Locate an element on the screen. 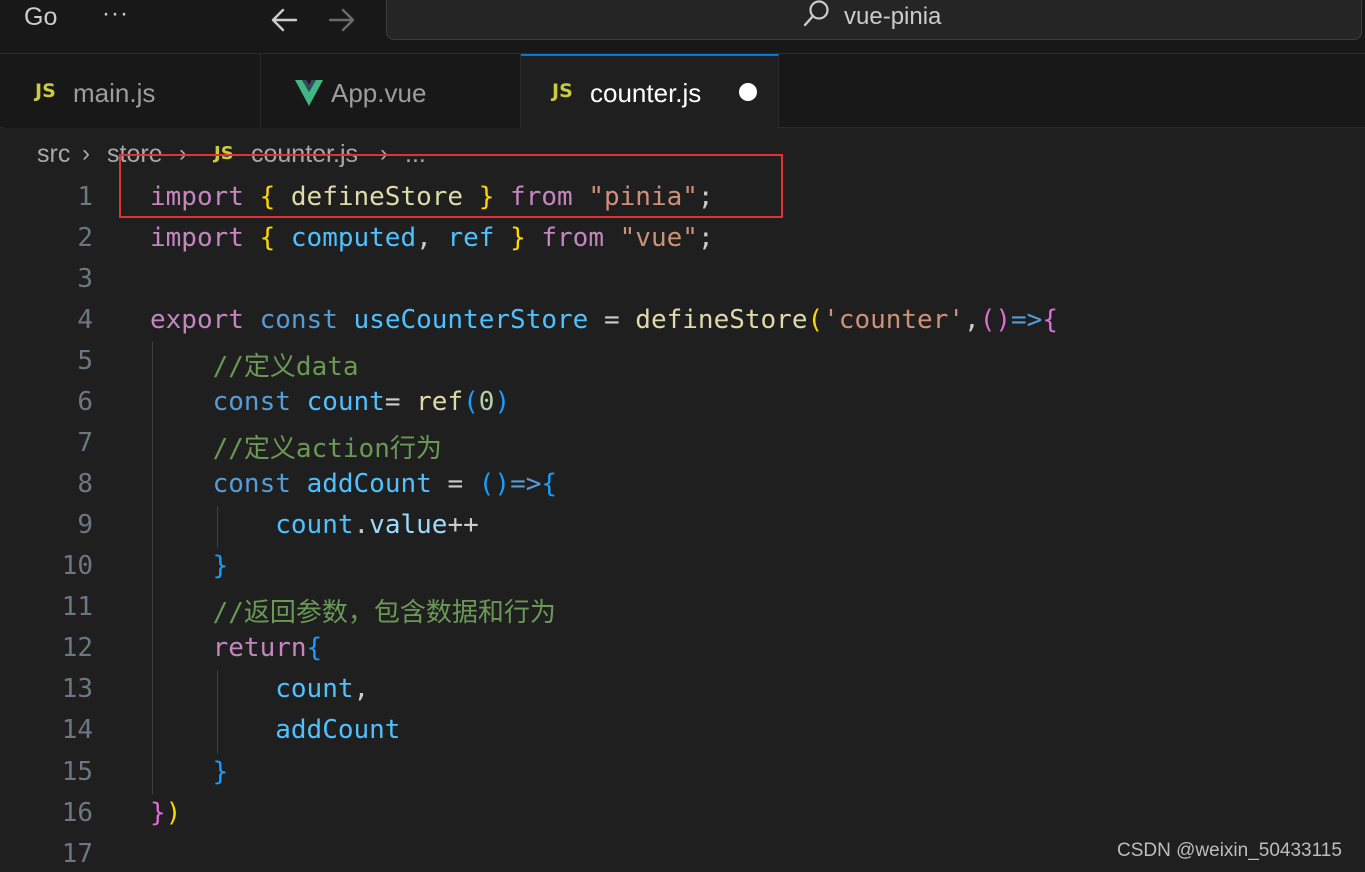  line-number: 9 is located at coordinates (85, 525).